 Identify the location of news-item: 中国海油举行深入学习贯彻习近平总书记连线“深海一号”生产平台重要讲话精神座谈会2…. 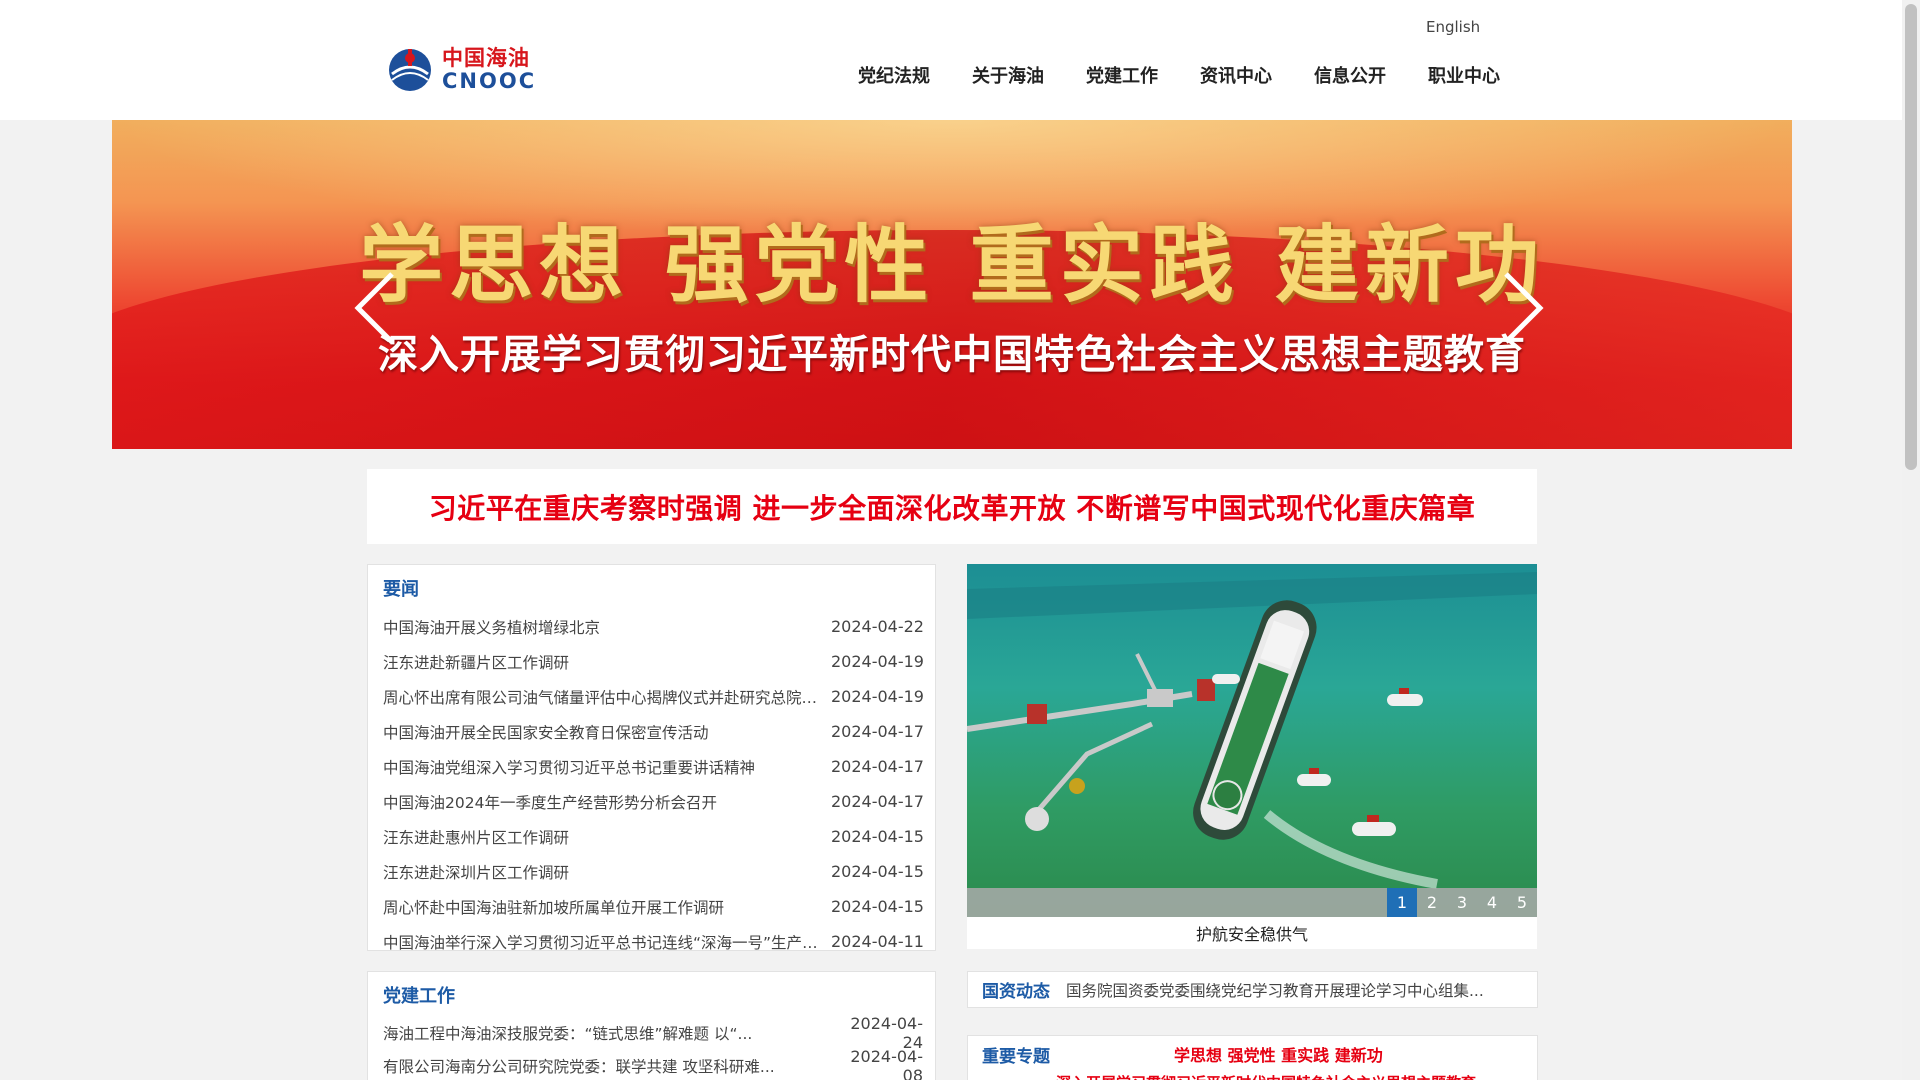
(653, 941).